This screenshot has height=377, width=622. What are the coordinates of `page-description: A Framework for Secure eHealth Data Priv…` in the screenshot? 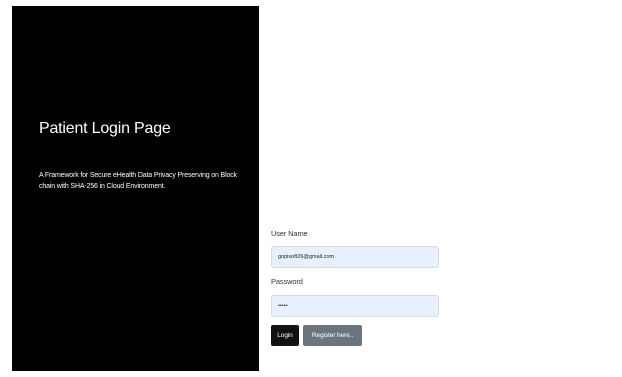 It's located at (138, 181).